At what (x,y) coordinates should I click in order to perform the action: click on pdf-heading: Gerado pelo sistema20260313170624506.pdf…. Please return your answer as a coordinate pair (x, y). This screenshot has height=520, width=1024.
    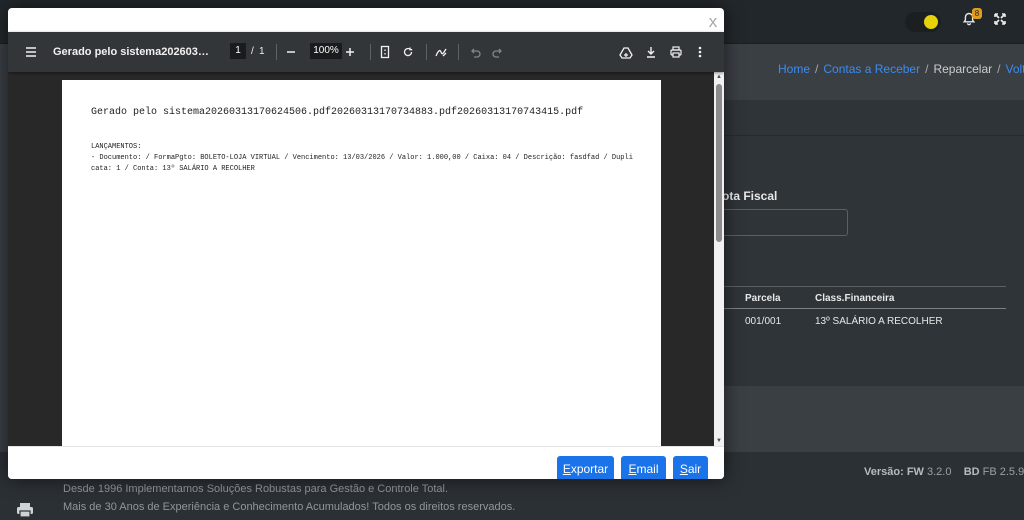
    Looking at the image, I should click on (337, 112).